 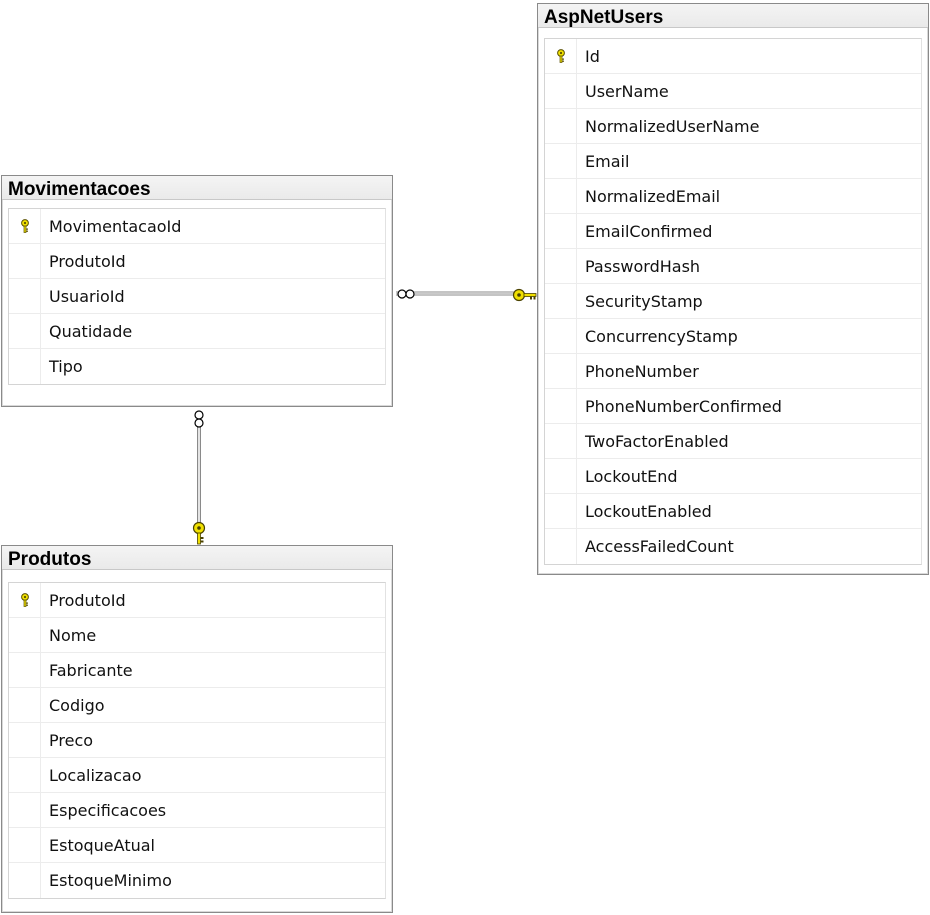 I want to click on relationship-layer, so click(x=364, y=416).